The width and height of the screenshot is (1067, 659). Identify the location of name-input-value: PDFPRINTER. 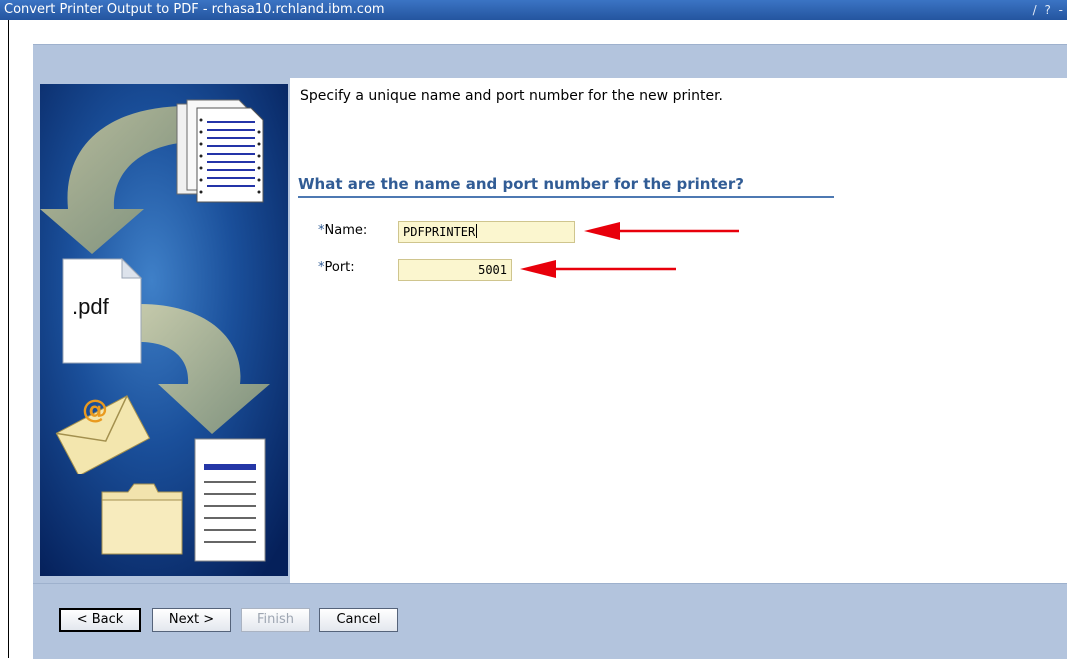
(439, 232).